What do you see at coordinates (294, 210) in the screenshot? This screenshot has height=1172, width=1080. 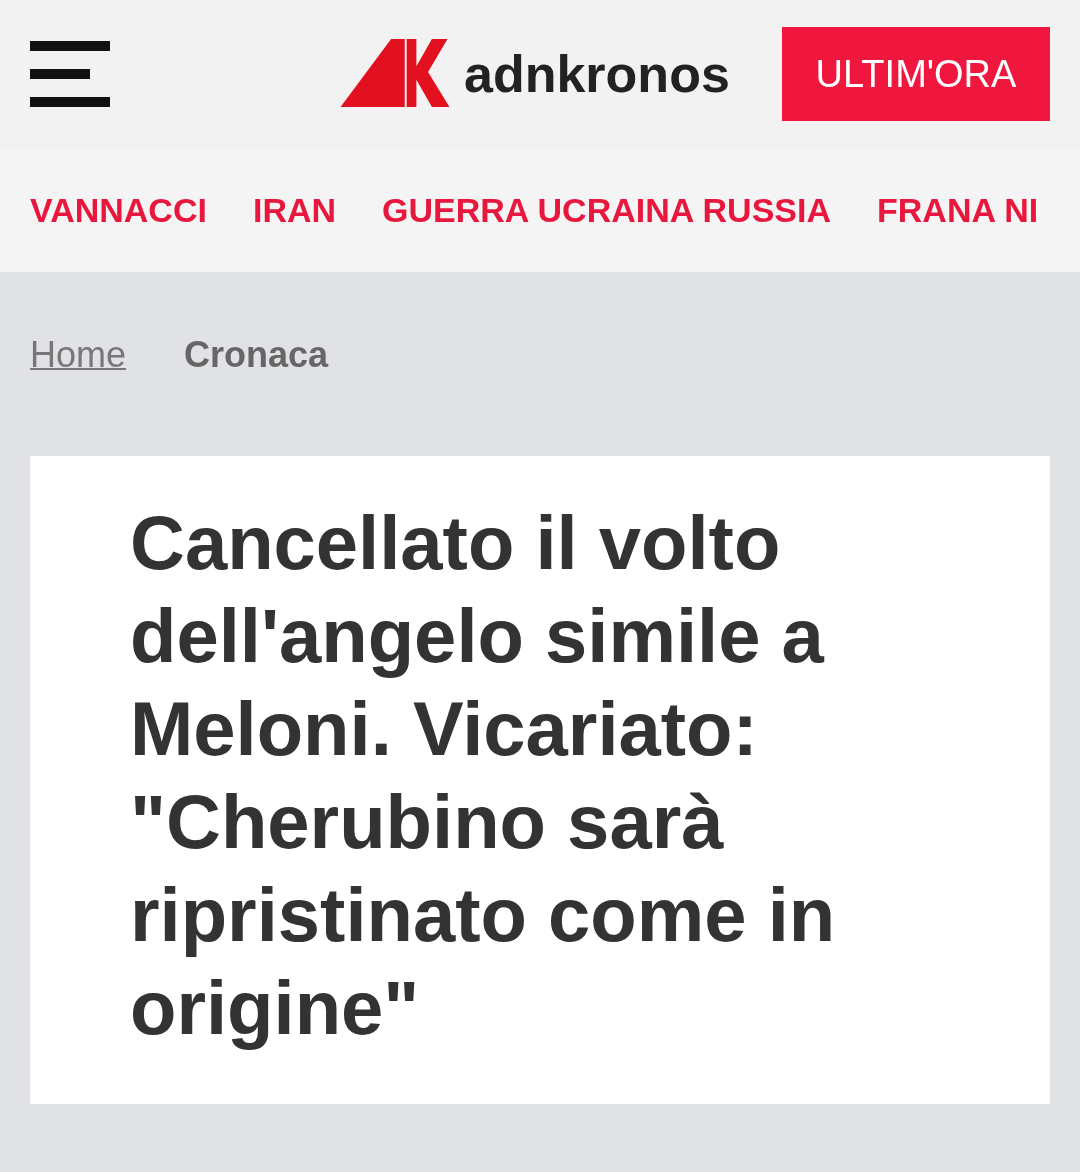 I see `nav-link: IRAN` at bounding box center [294, 210].